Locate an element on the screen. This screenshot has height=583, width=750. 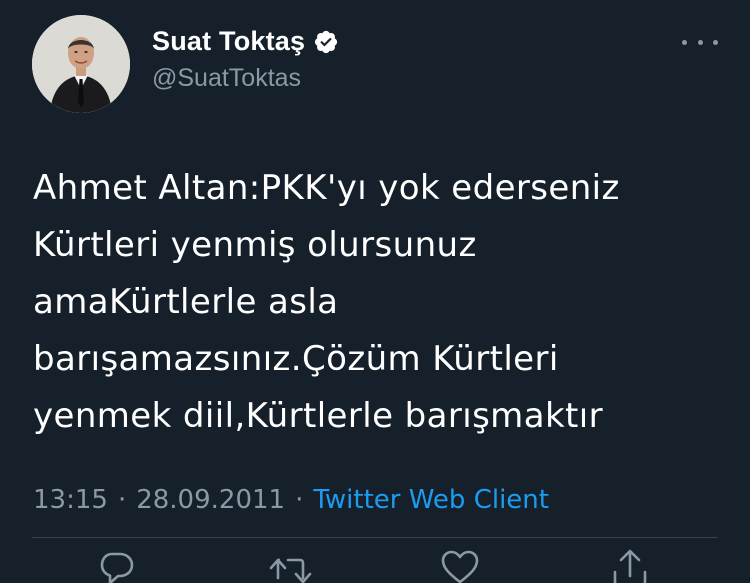
more-horizontal-icon is located at coordinates (700, 42).